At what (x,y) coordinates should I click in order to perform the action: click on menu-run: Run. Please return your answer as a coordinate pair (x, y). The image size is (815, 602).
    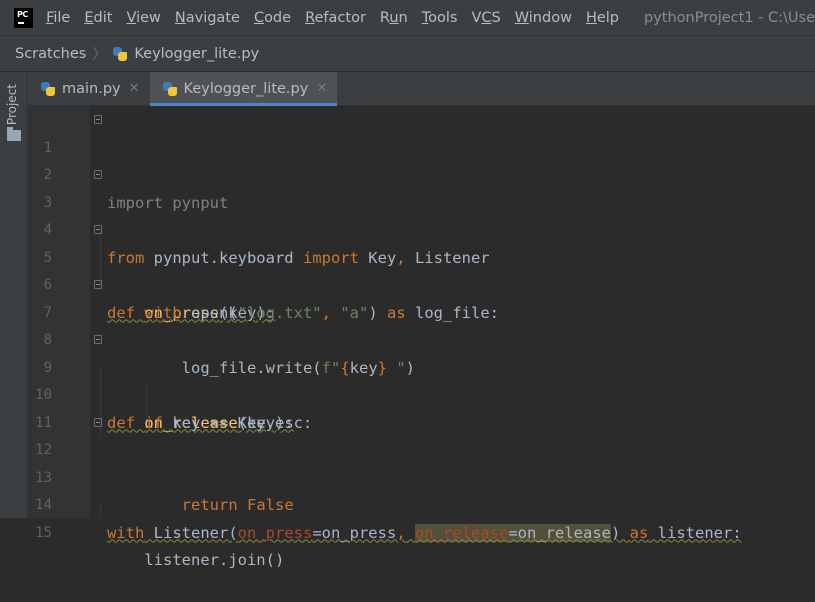
    Looking at the image, I should click on (394, 18).